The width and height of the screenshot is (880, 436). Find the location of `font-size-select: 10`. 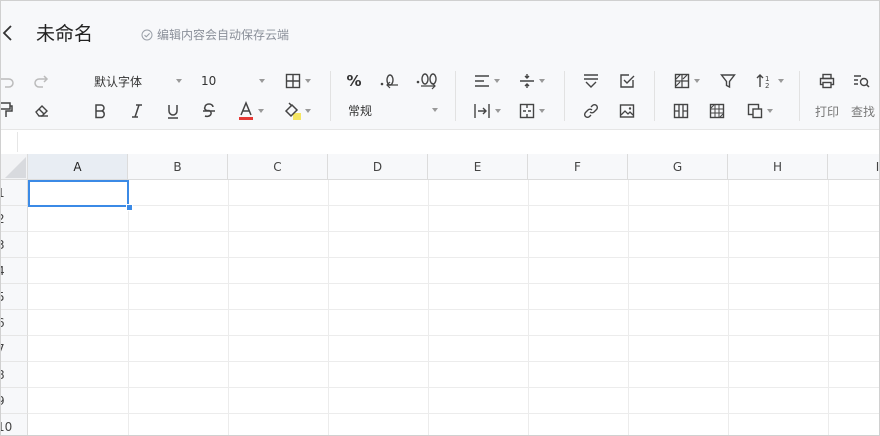

font-size-select: 10 is located at coordinates (233, 81).